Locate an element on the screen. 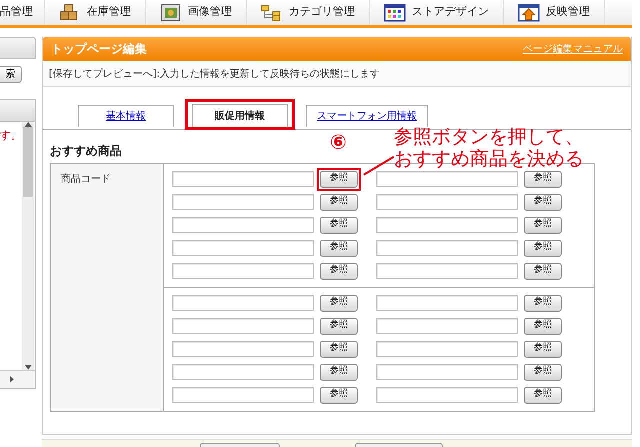 The image size is (640, 447). folders-icon is located at coordinates (272, 12).